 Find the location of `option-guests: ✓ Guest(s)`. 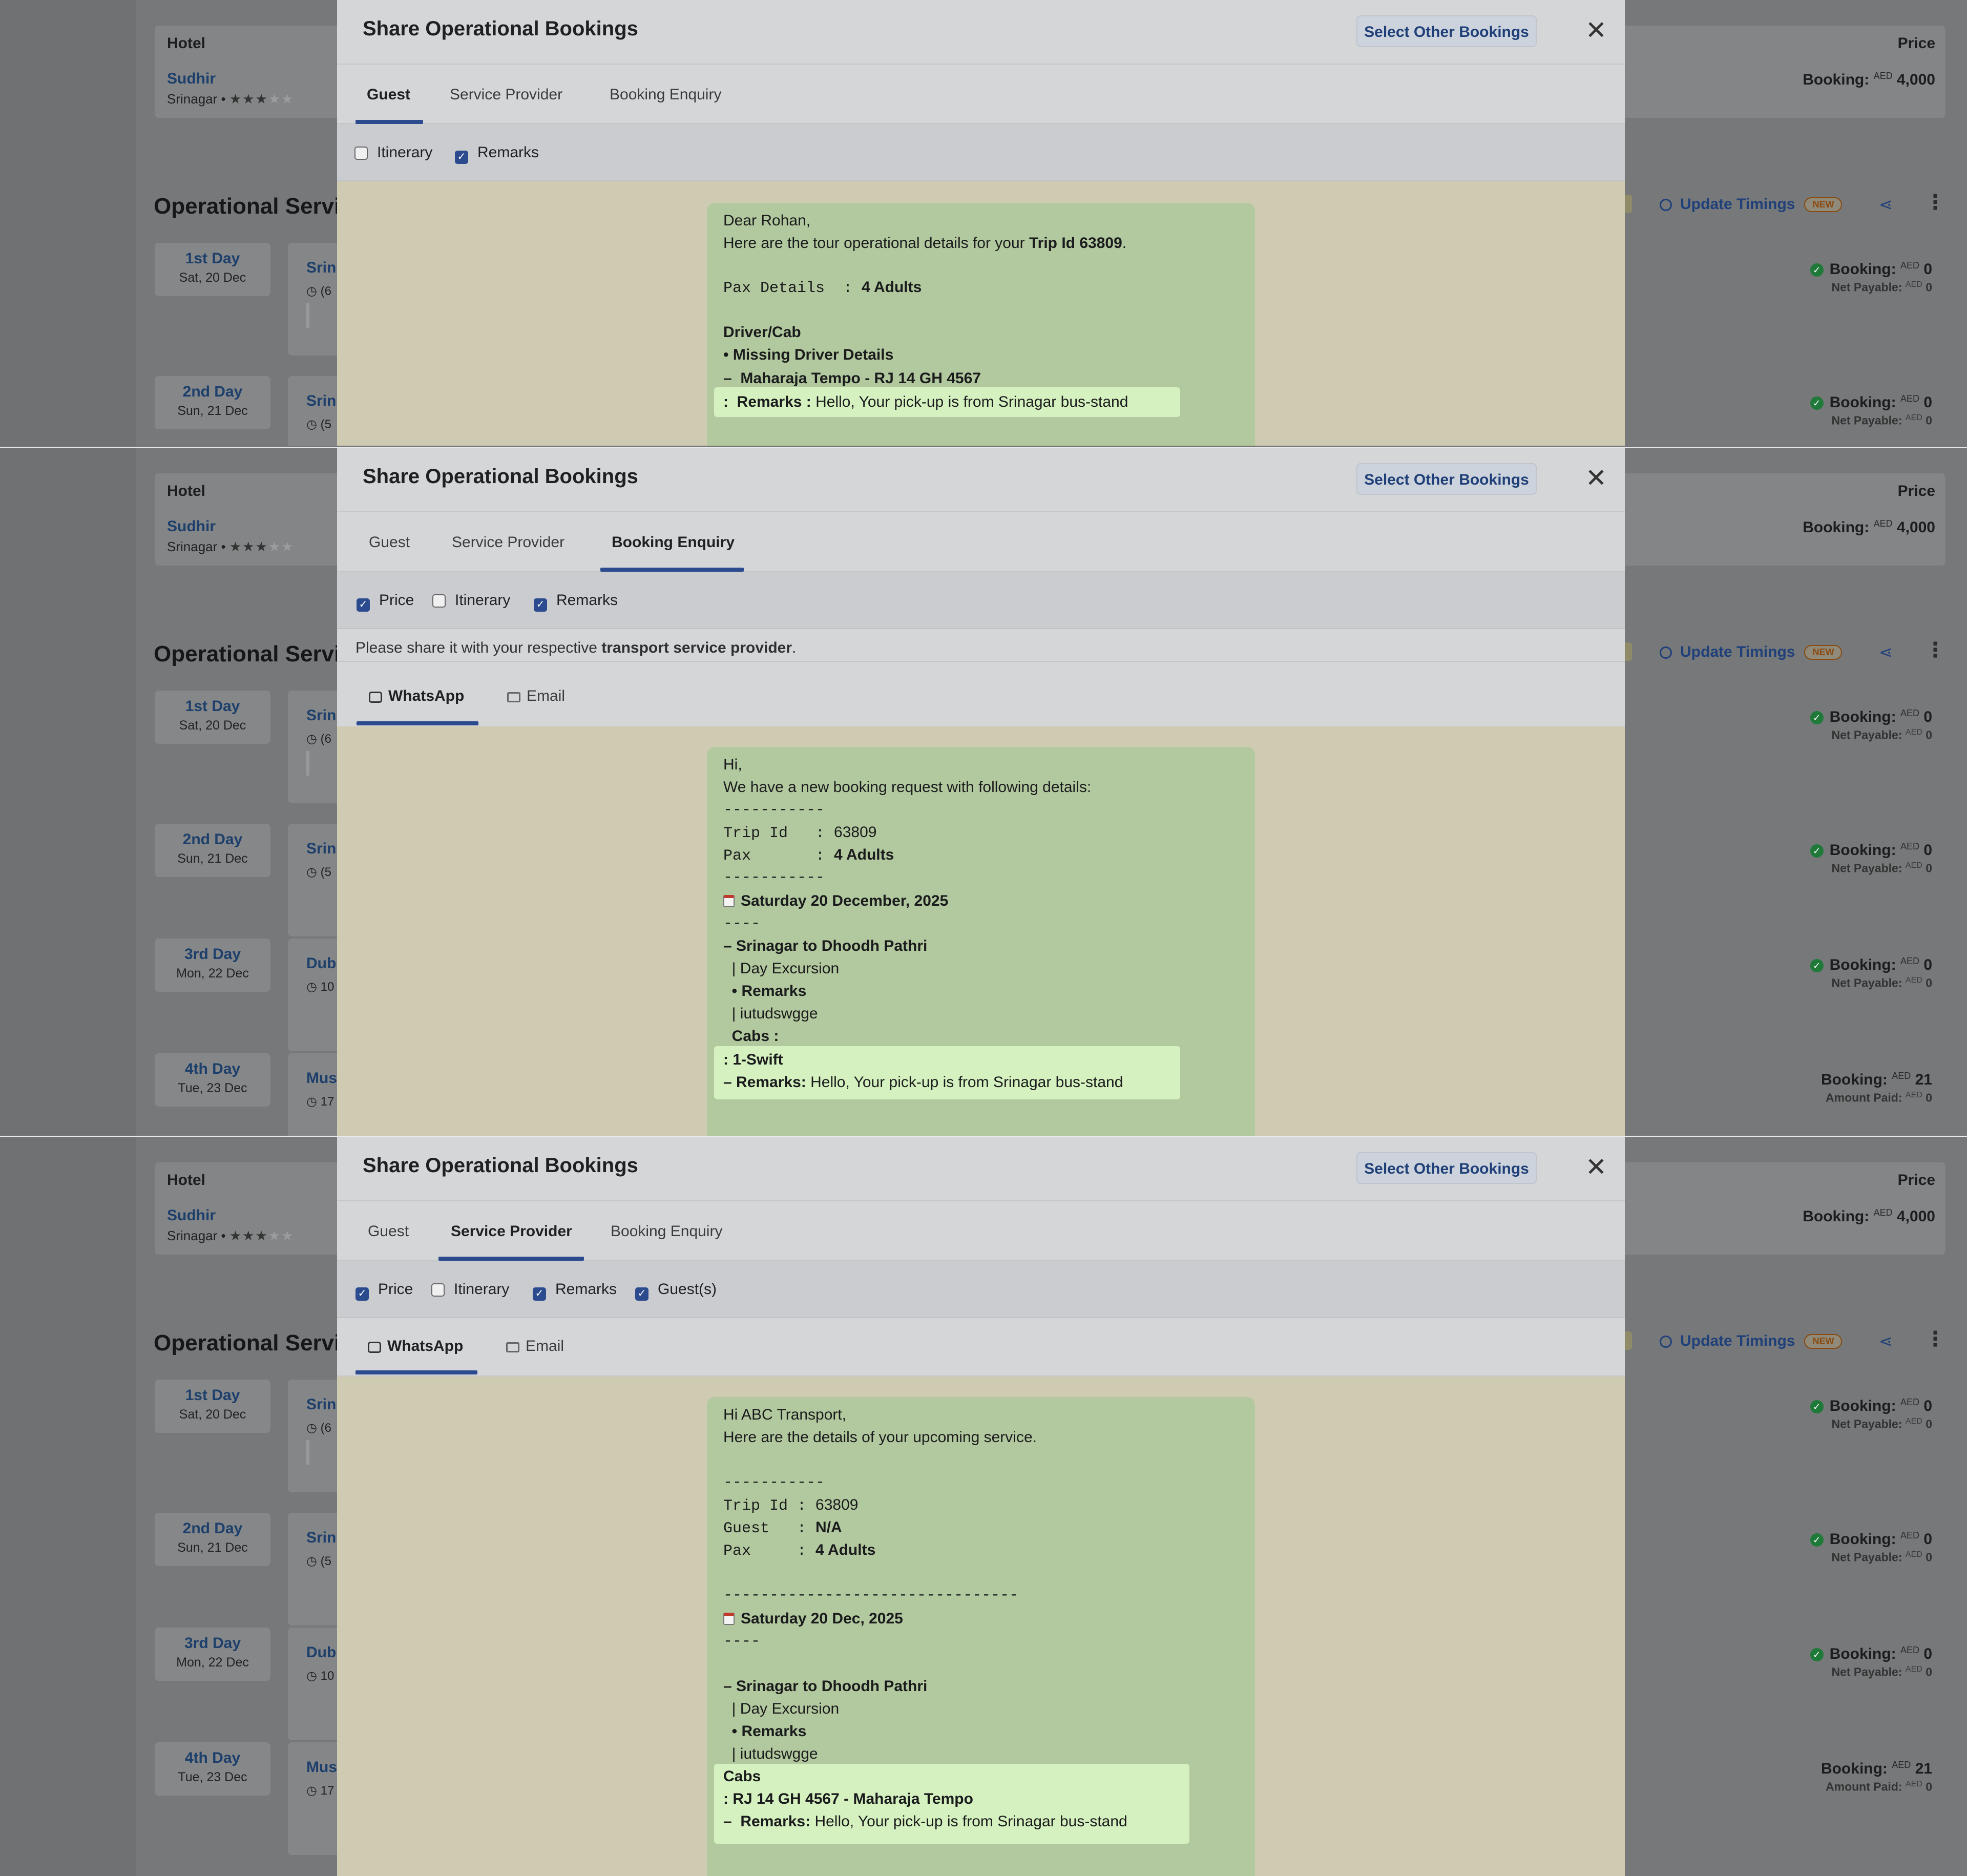

option-guests: ✓ Guest(s) is located at coordinates (676, 1291).